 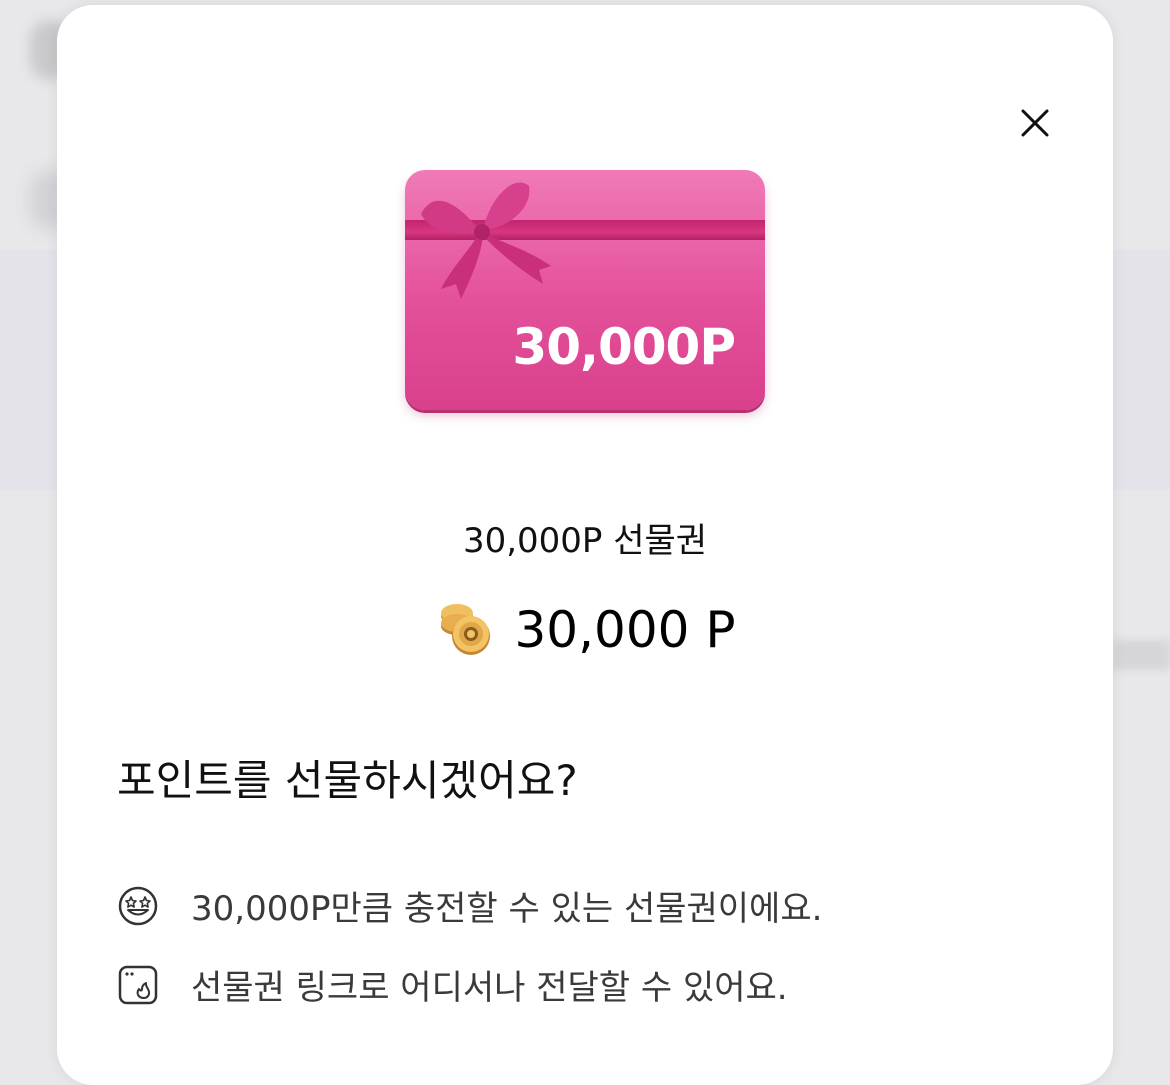 What do you see at coordinates (507, 909) in the screenshot?
I see `info-text: 30,000P만큼 충전할 수 있는 선물권이에요.` at bounding box center [507, 909].